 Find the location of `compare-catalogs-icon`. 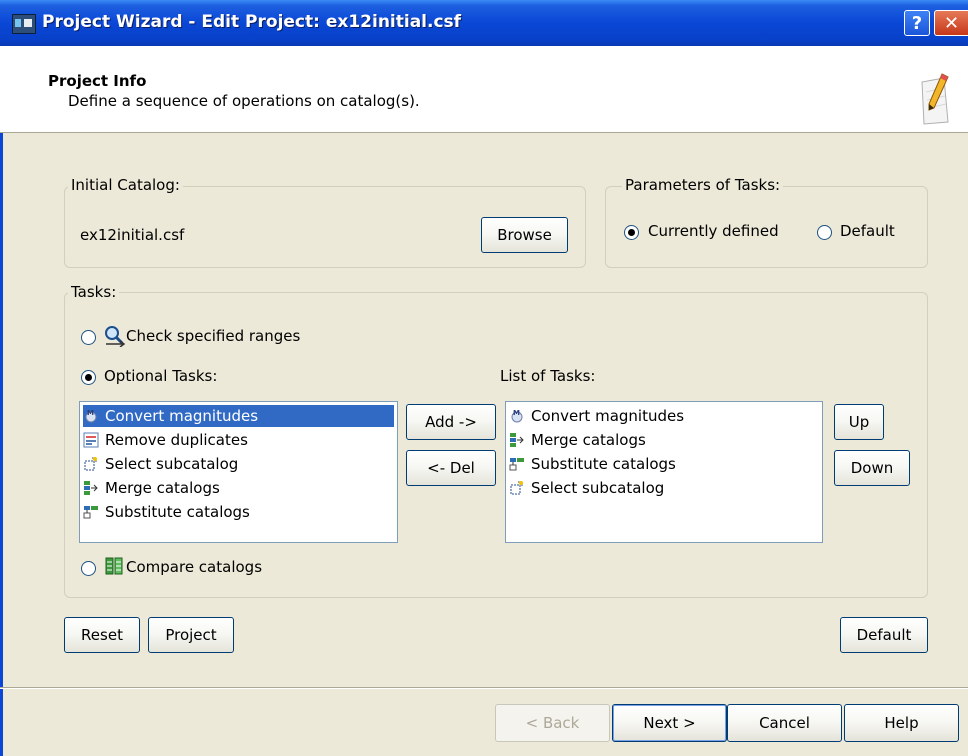

compare-catalogs-icon is located at coordinates (114, 566).